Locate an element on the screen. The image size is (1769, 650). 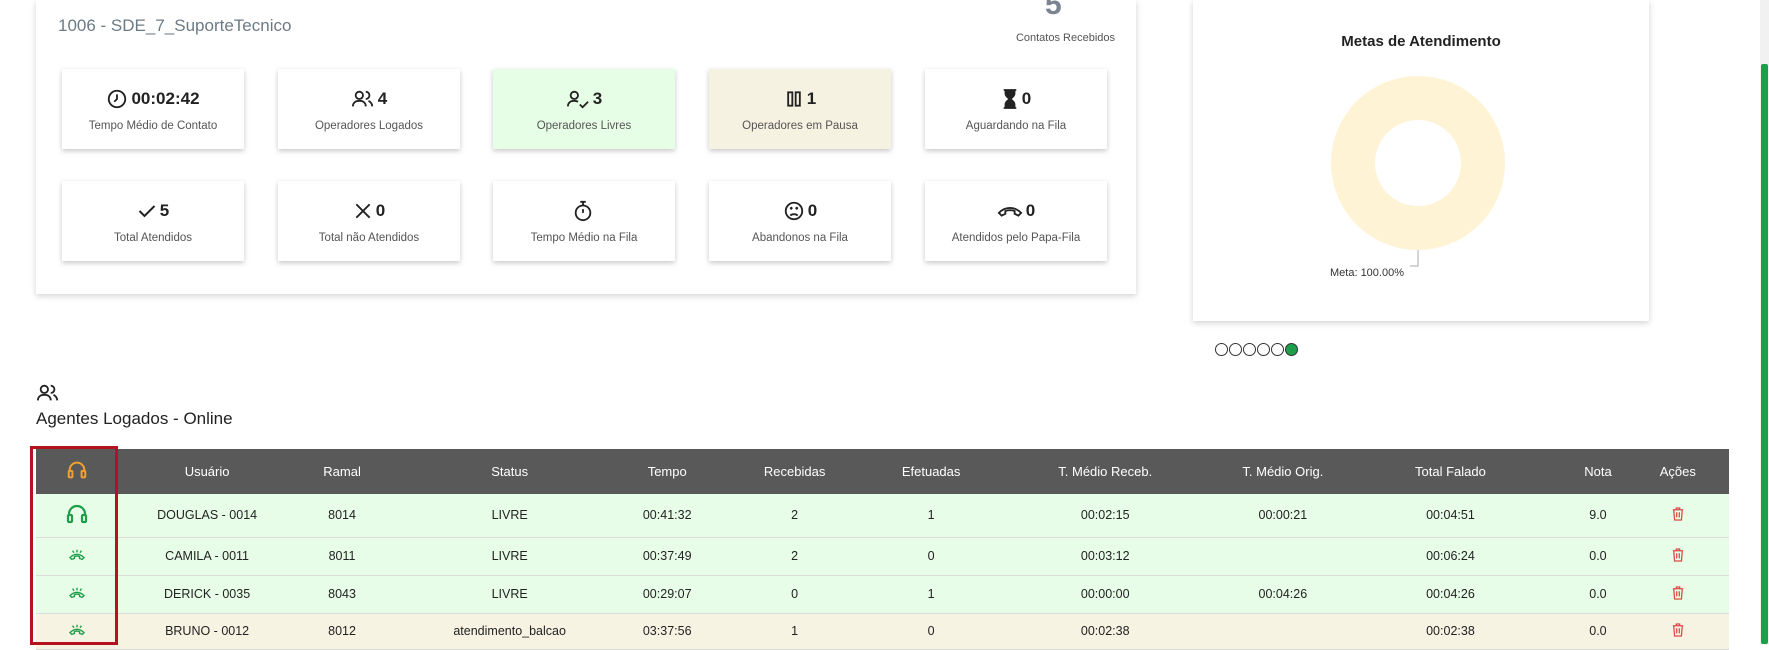
nota-cell: 9.0 is located at coordinates (1598, 516).